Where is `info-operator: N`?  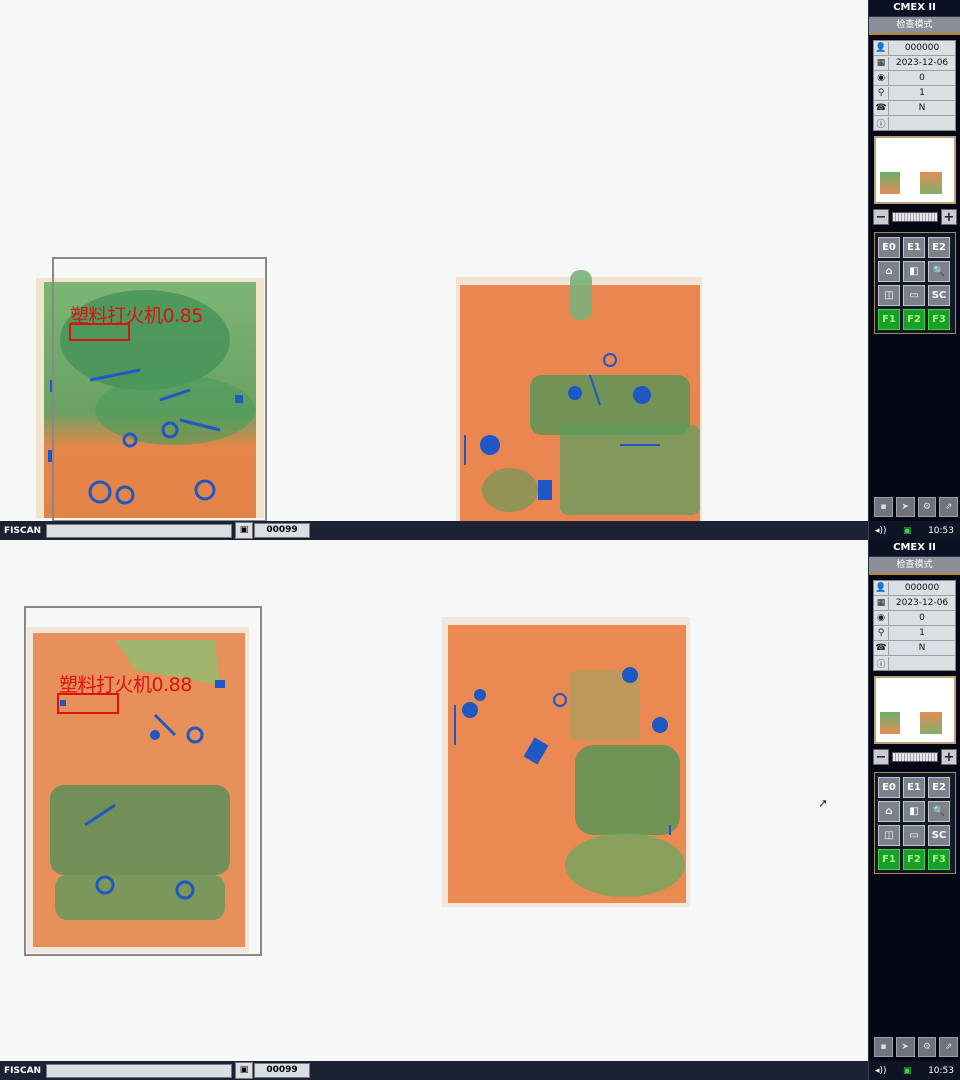
info-operator: N is located at coordinates (922, 108).